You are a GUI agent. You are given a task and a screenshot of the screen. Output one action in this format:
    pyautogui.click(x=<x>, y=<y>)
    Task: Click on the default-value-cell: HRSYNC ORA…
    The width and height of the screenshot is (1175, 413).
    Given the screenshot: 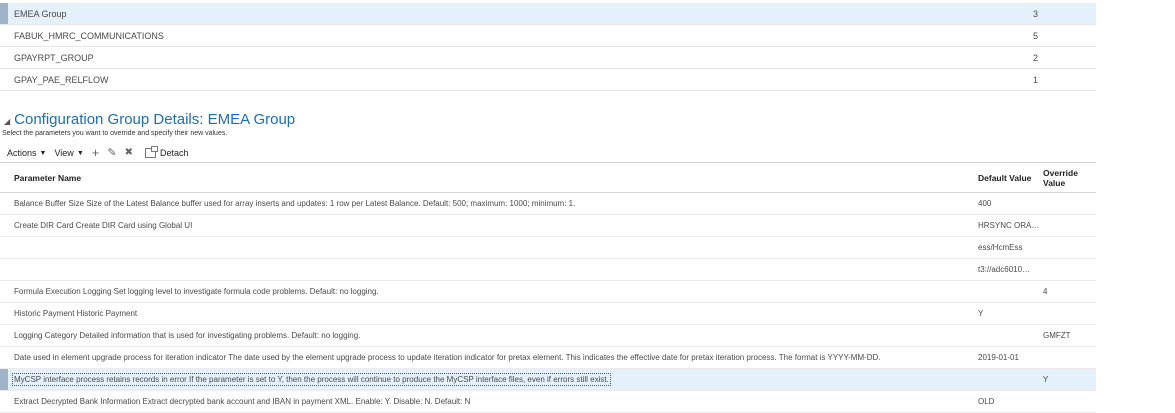 What is the action you would take?
    pyautogui.click(x=1009, y=225)
    